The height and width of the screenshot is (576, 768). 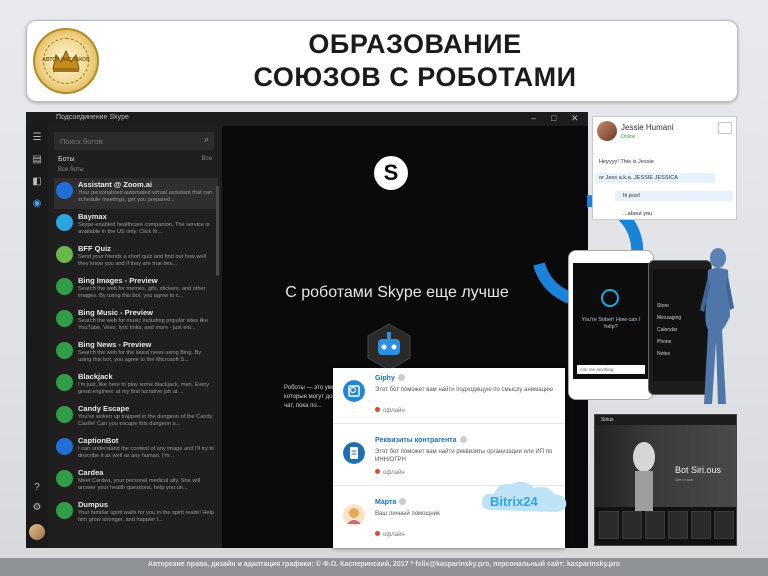 I want to click on jessie-message: Heyyyy! This is Jessie, so click(x=626, y=162).